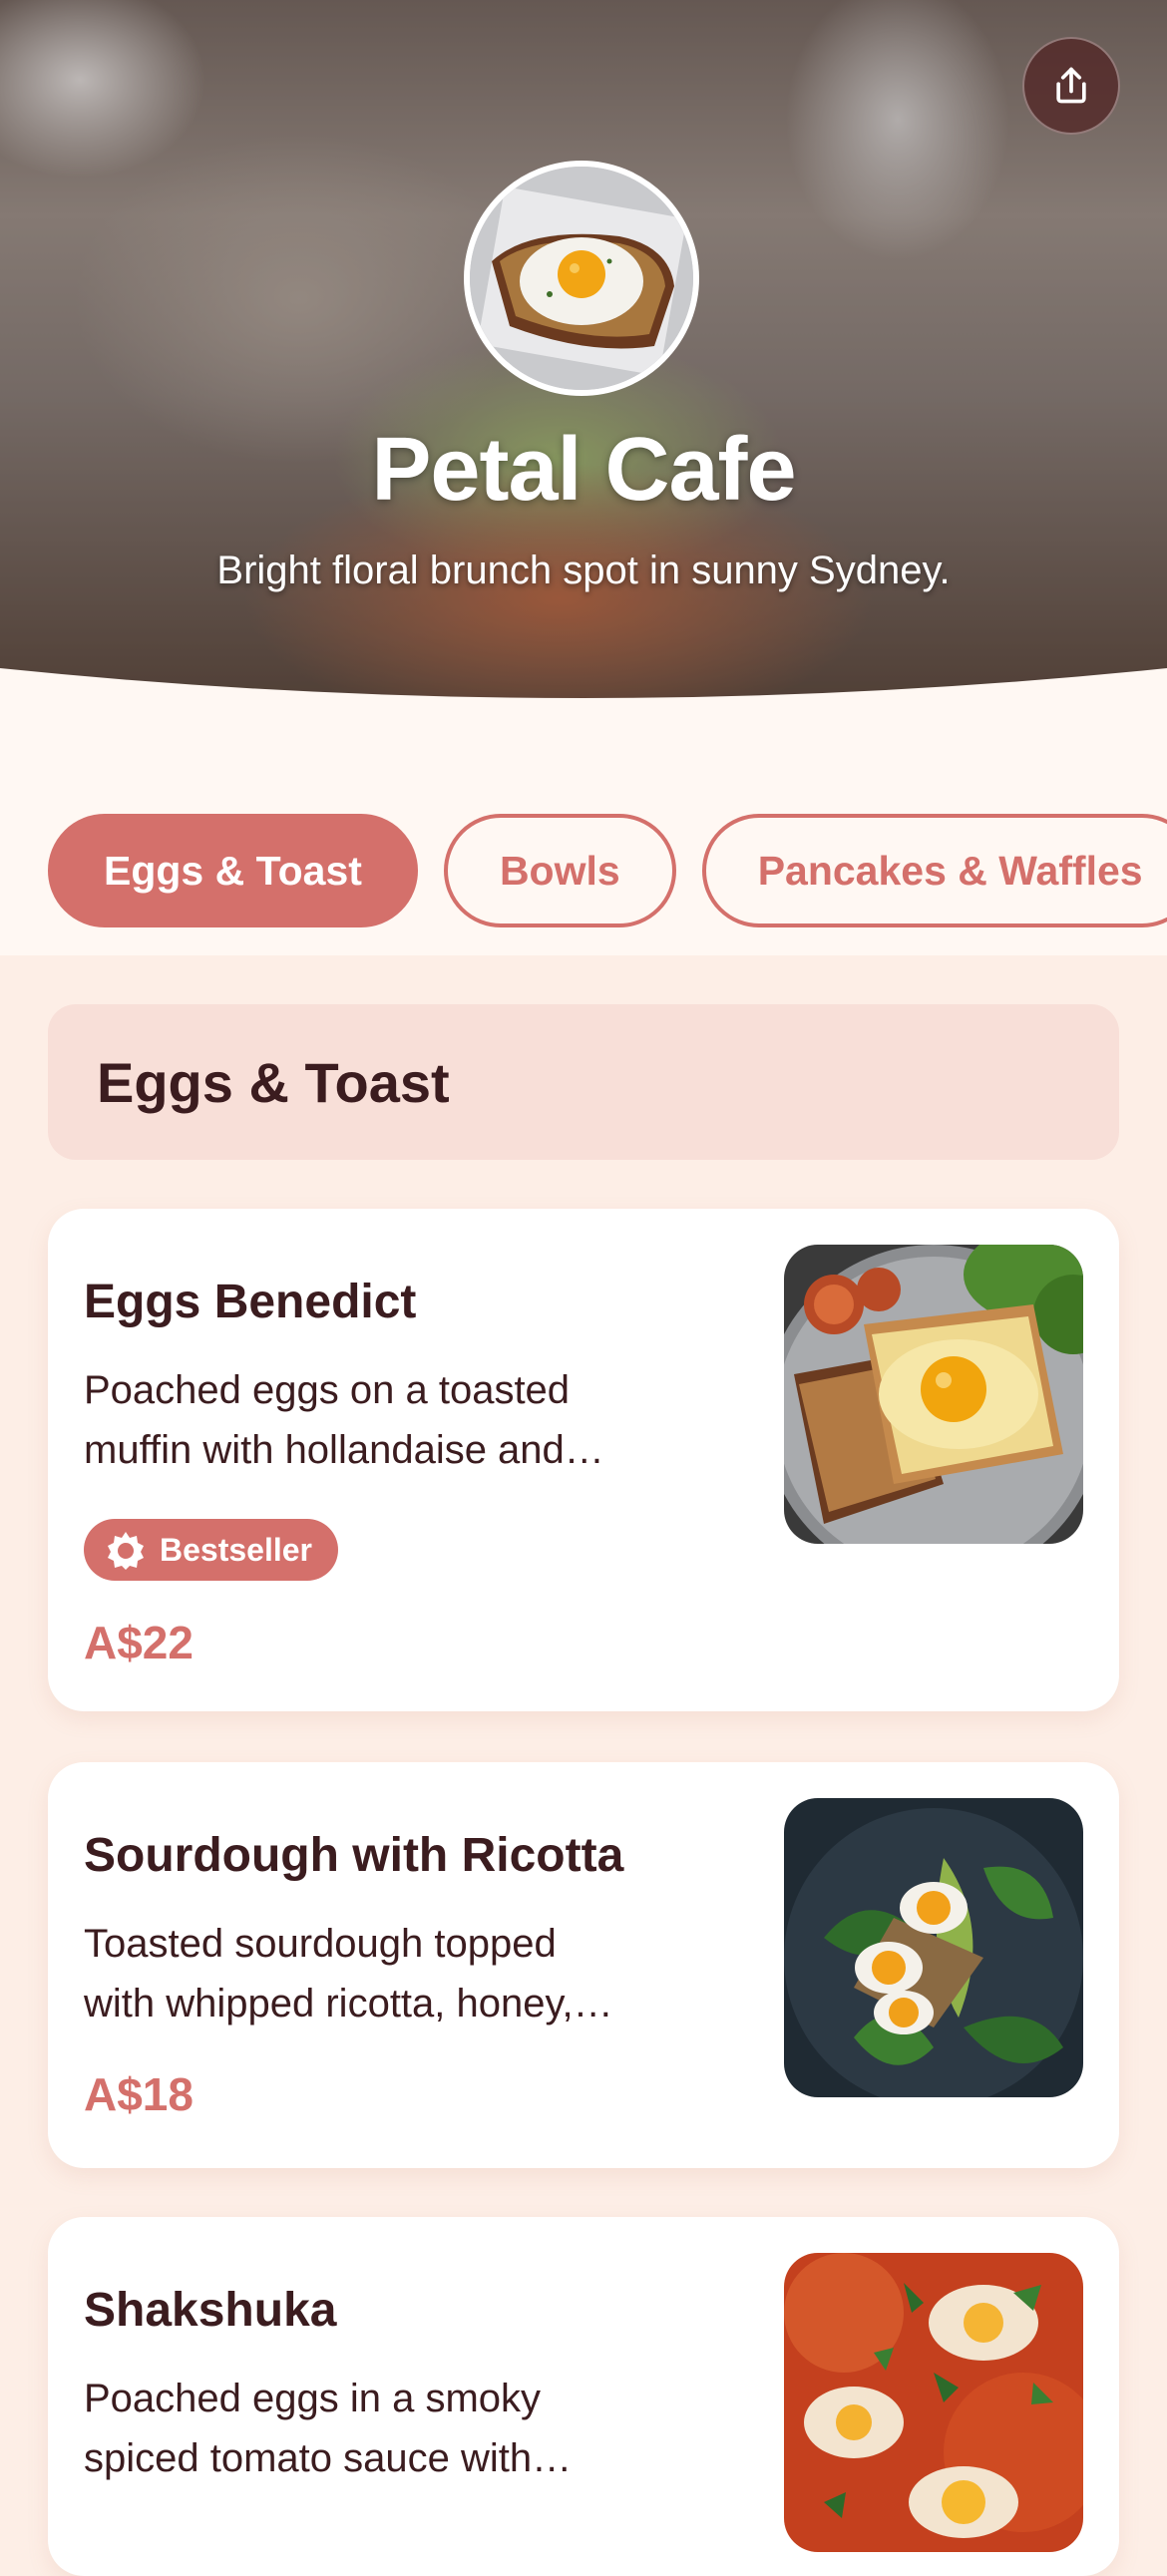 This screenshot has height=2576, width=1167. Describe the element at coordinates (934, 871) in the screenshot. I see `tab-pancakes-waffles: Pancakes & Waffles` at that location.